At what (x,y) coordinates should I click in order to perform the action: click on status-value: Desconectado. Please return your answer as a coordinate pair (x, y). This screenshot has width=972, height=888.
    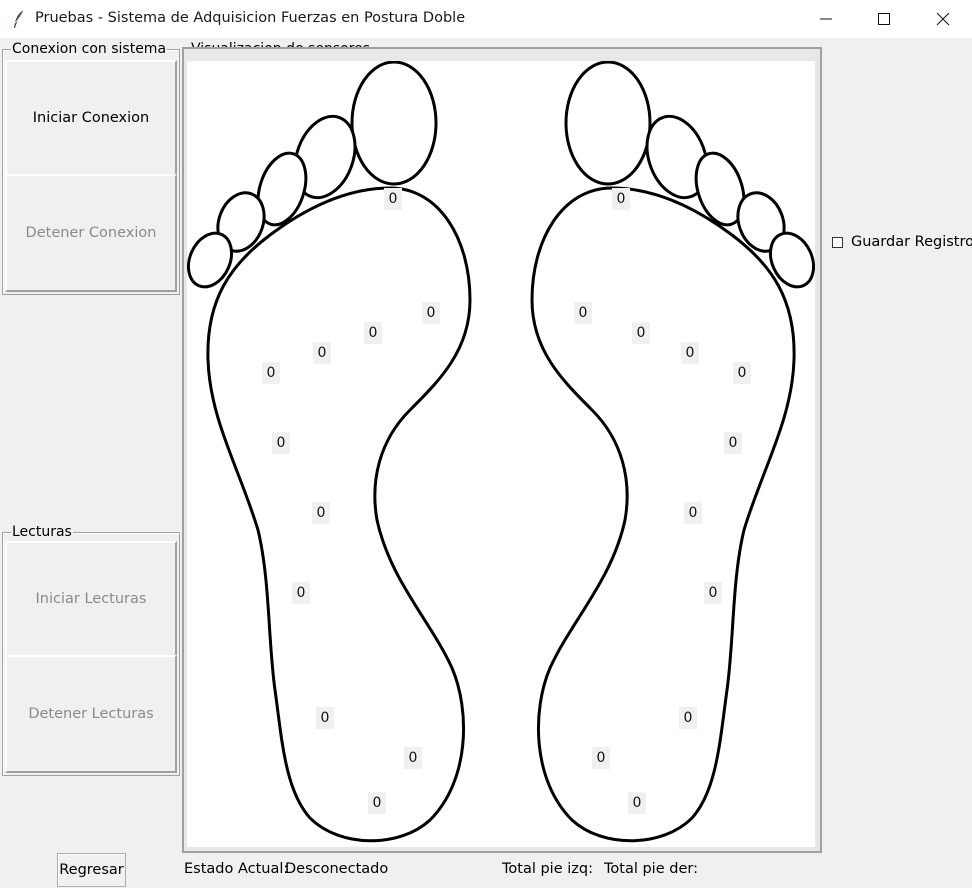
    Looking at the image, I should click on (337, 869).